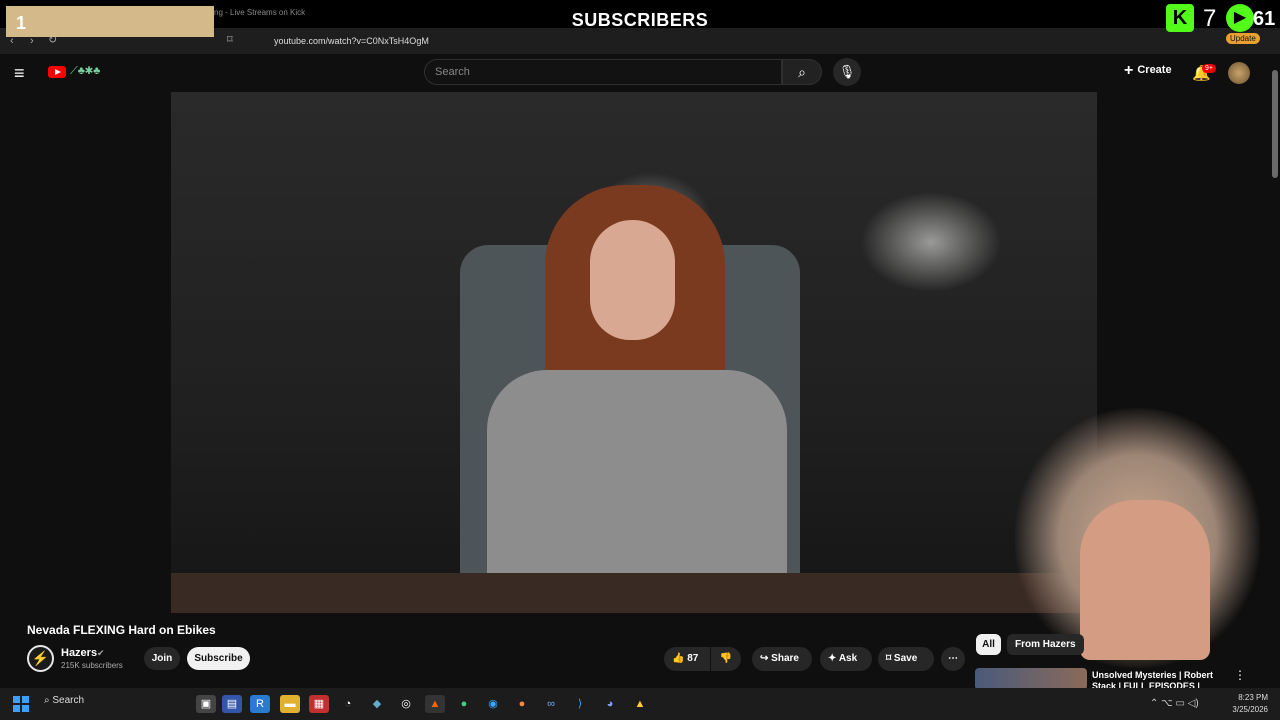 The width and height of the screenshot is (1280, 720). I want to click on share-arrow-icon: ↪, so click(764, 658).